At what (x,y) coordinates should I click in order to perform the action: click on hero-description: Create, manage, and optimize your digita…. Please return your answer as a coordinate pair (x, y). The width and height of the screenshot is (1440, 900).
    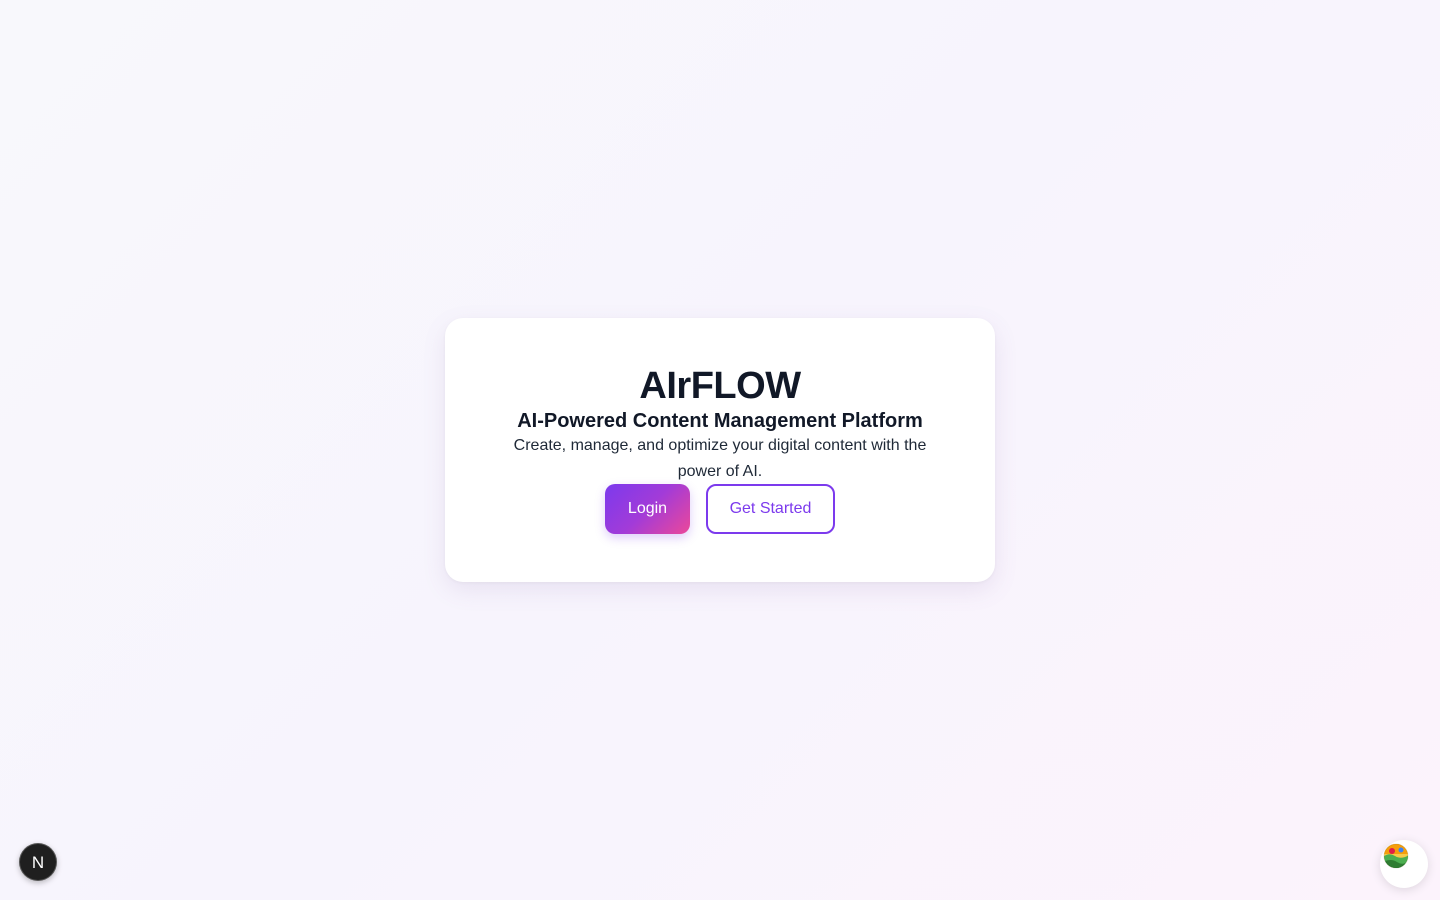
    Looking at the image, I should click on (720, 458).